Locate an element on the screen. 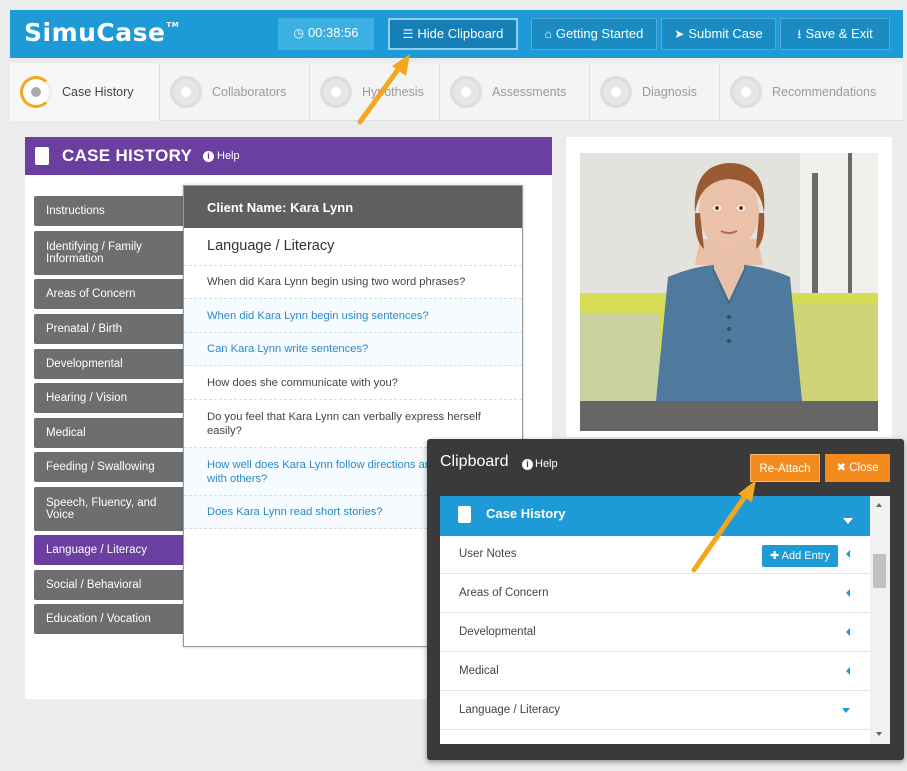 This screenshot has height=771, width=907. plus-icon: ✚ is located at coordinates (775, 556).